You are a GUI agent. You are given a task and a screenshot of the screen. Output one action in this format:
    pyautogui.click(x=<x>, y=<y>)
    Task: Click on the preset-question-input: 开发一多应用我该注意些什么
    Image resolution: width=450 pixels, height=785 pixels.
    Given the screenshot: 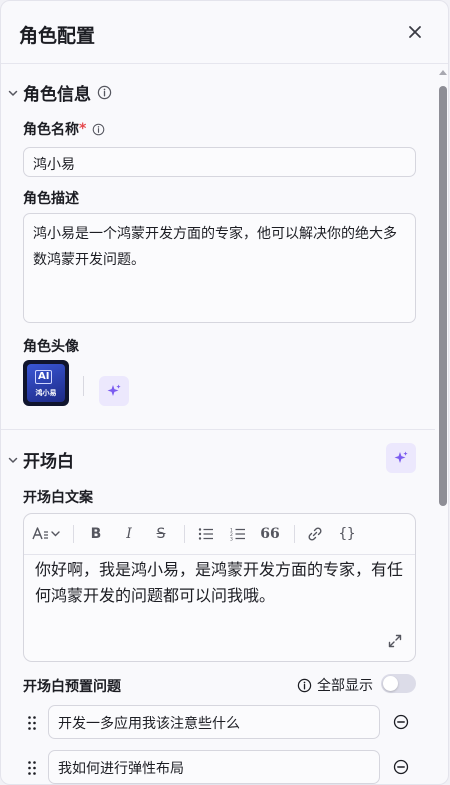 What is the action you would take?
    pyautogui.click(x=214, y=722)
    